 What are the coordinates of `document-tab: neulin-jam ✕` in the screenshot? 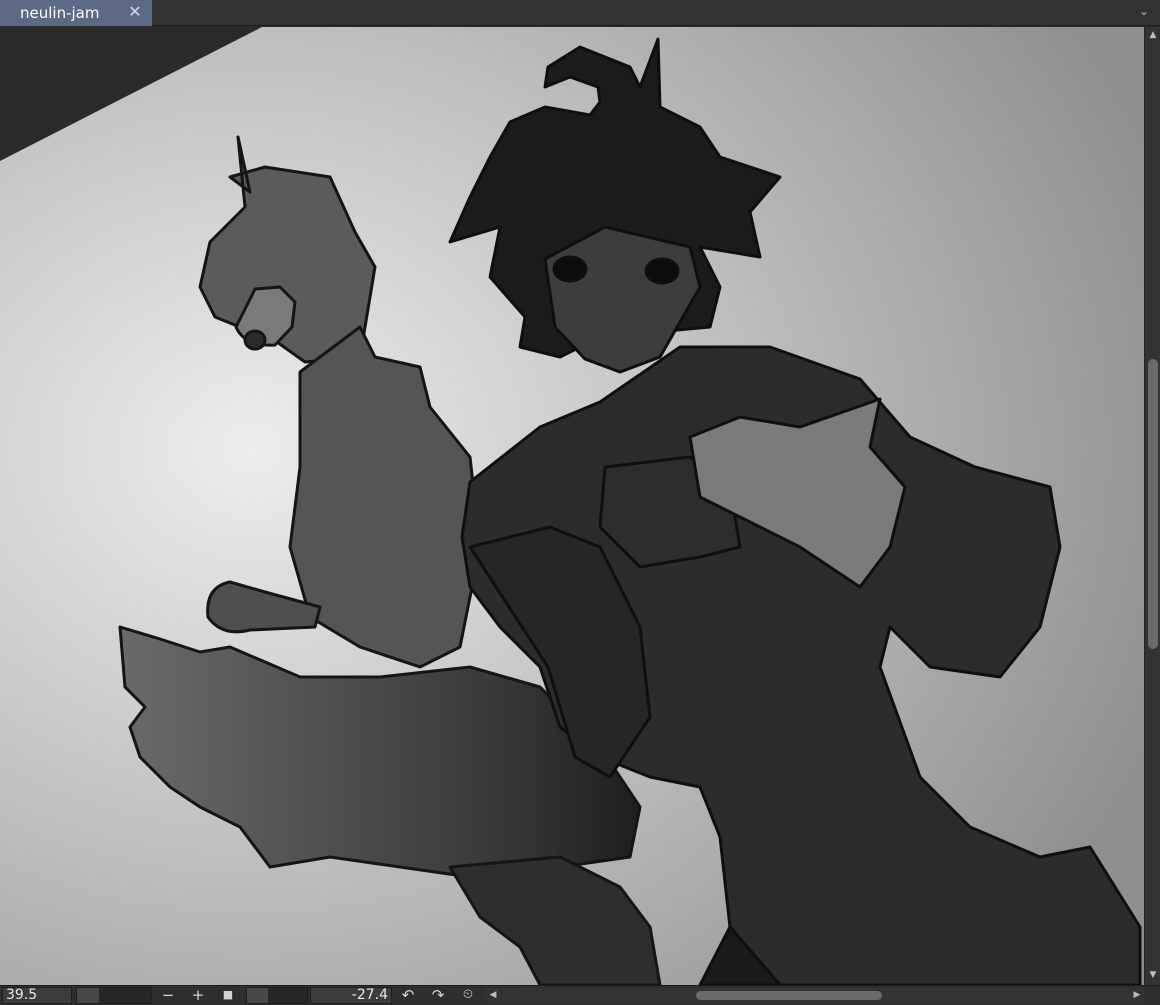 It's located at (76, 13).